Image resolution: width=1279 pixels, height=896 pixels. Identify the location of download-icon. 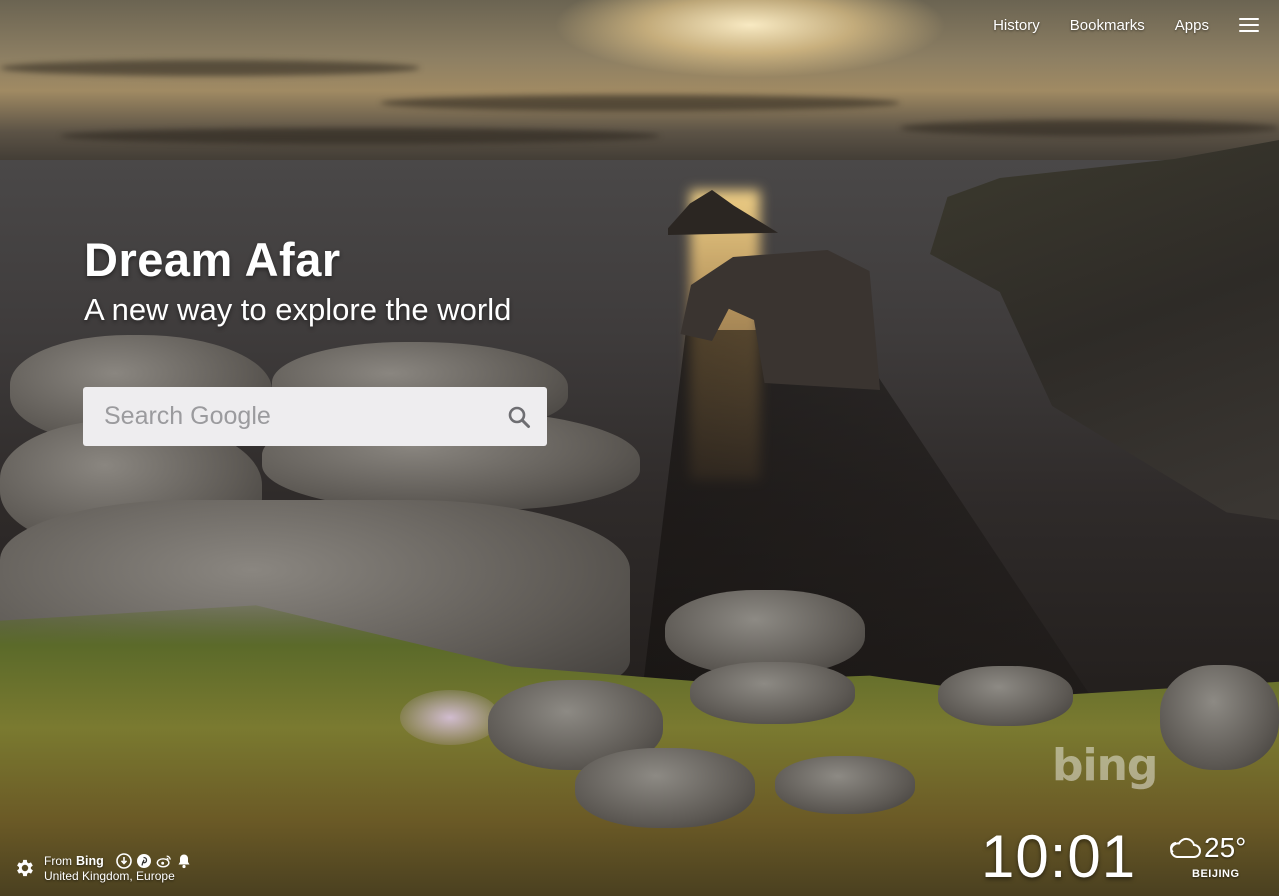
(123, 861).